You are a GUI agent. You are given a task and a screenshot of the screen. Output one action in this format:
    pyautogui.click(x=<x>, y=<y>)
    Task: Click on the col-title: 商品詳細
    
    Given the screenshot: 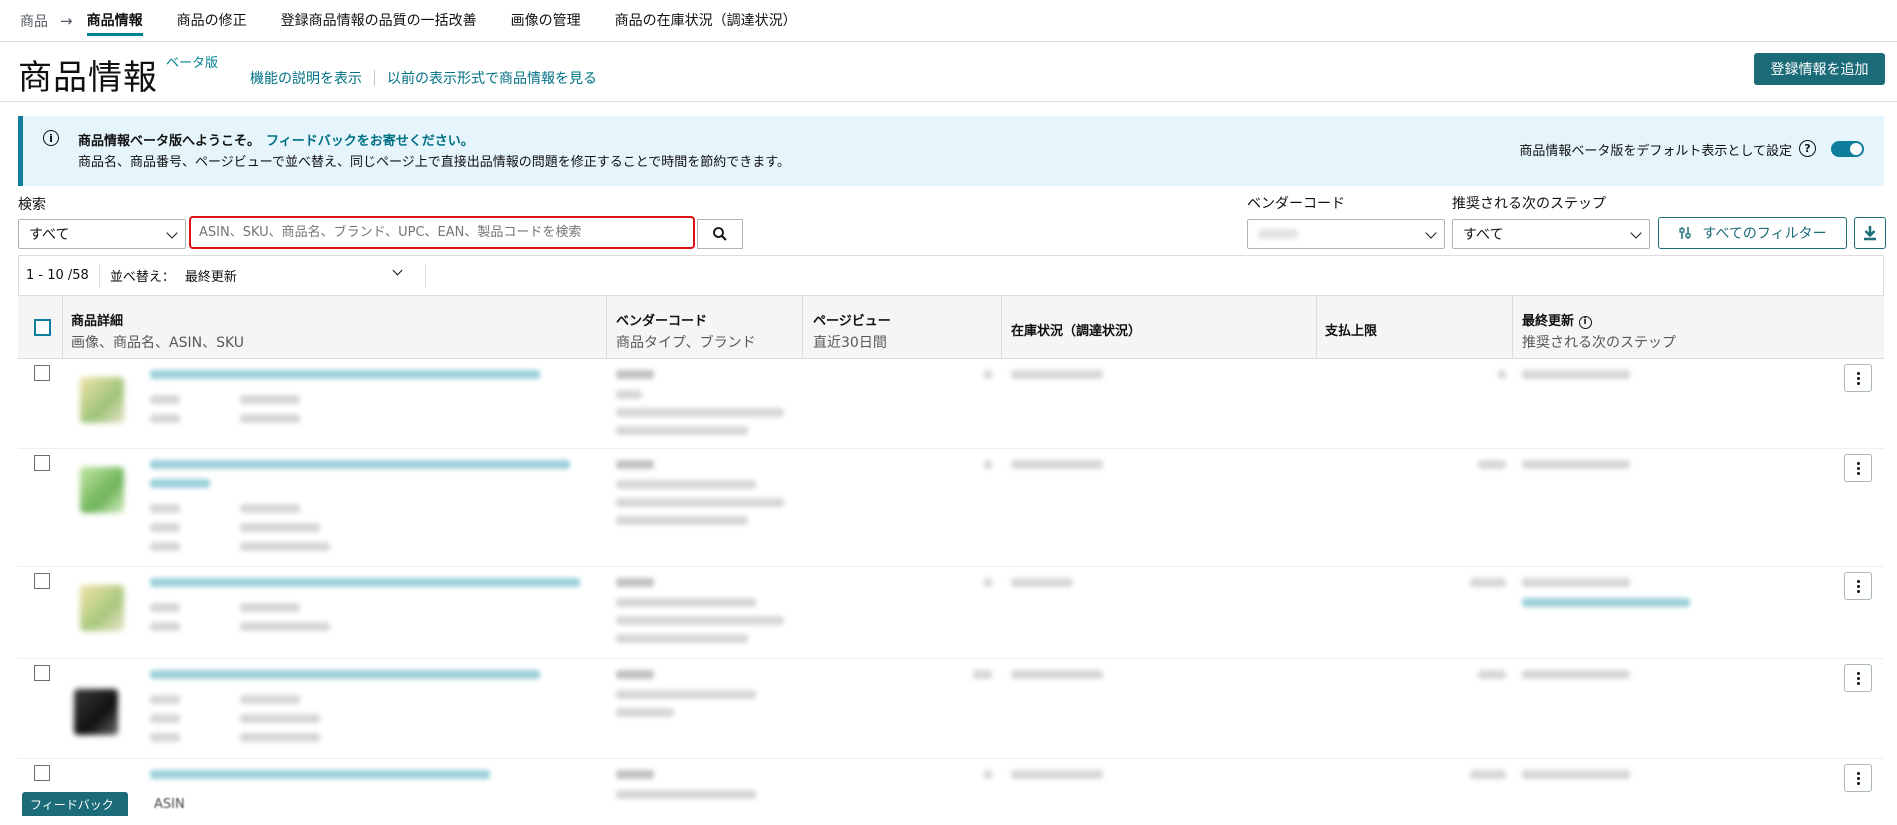 What is the action you would take?
    pyautogui.click(x=97, y=321)
    